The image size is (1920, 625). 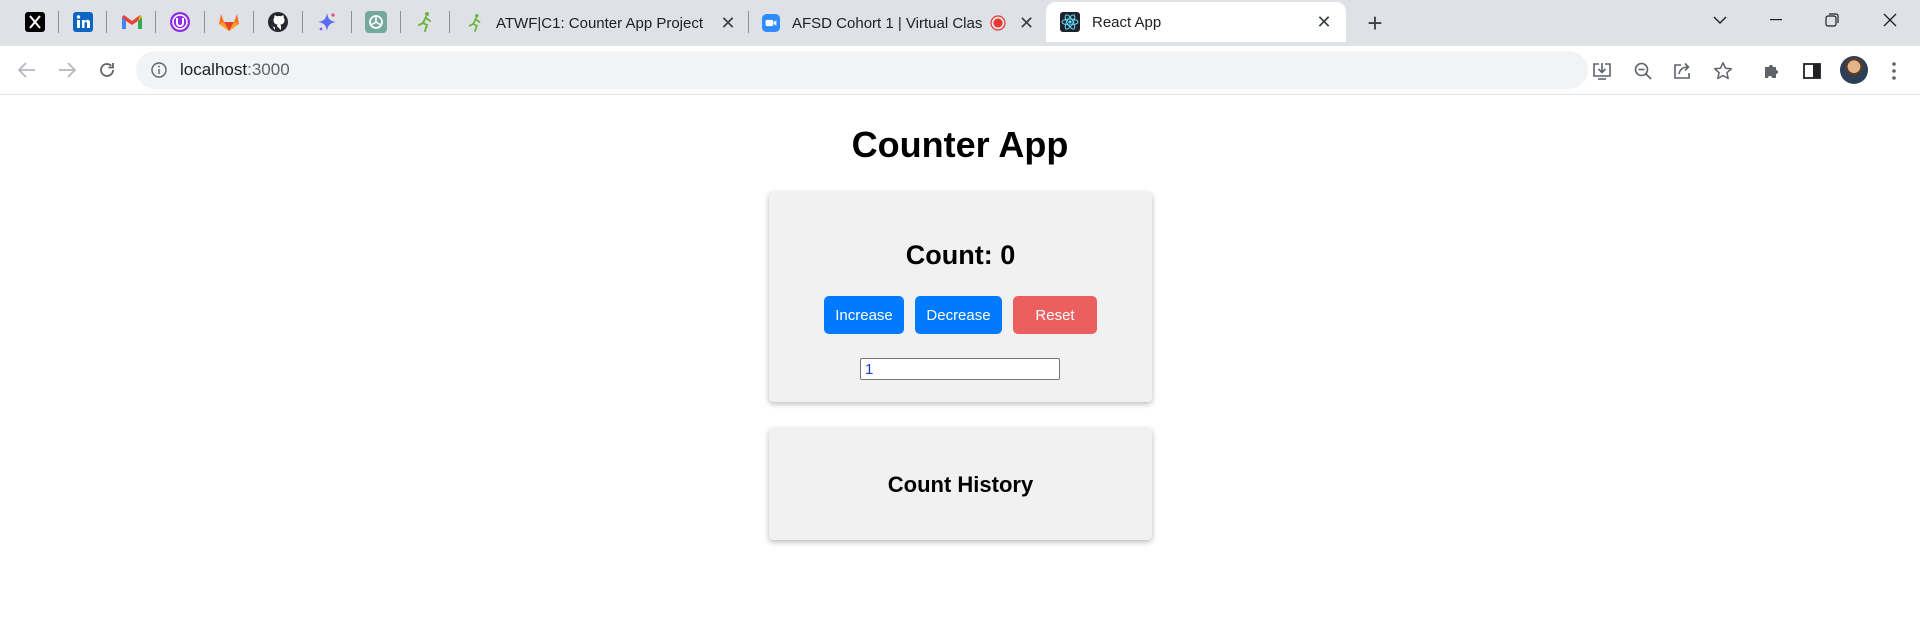 I want to click on tab-search-button, so click(x=1720, y=20).